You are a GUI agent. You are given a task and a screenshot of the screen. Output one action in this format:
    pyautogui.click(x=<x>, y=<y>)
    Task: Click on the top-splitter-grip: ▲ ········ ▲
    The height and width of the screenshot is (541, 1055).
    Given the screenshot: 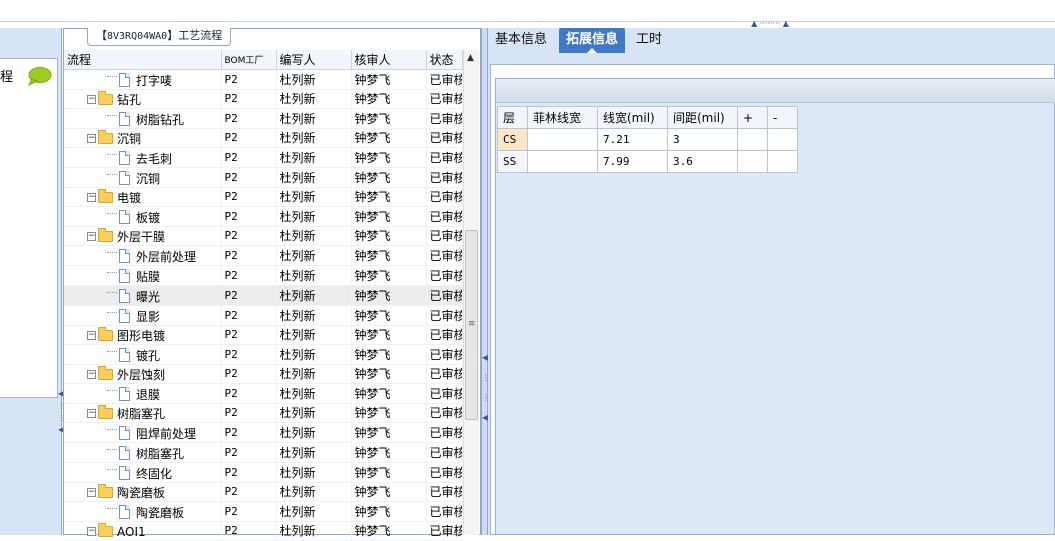 What is the action you would take?
    pyautogui.click(x=770, y=24)
    